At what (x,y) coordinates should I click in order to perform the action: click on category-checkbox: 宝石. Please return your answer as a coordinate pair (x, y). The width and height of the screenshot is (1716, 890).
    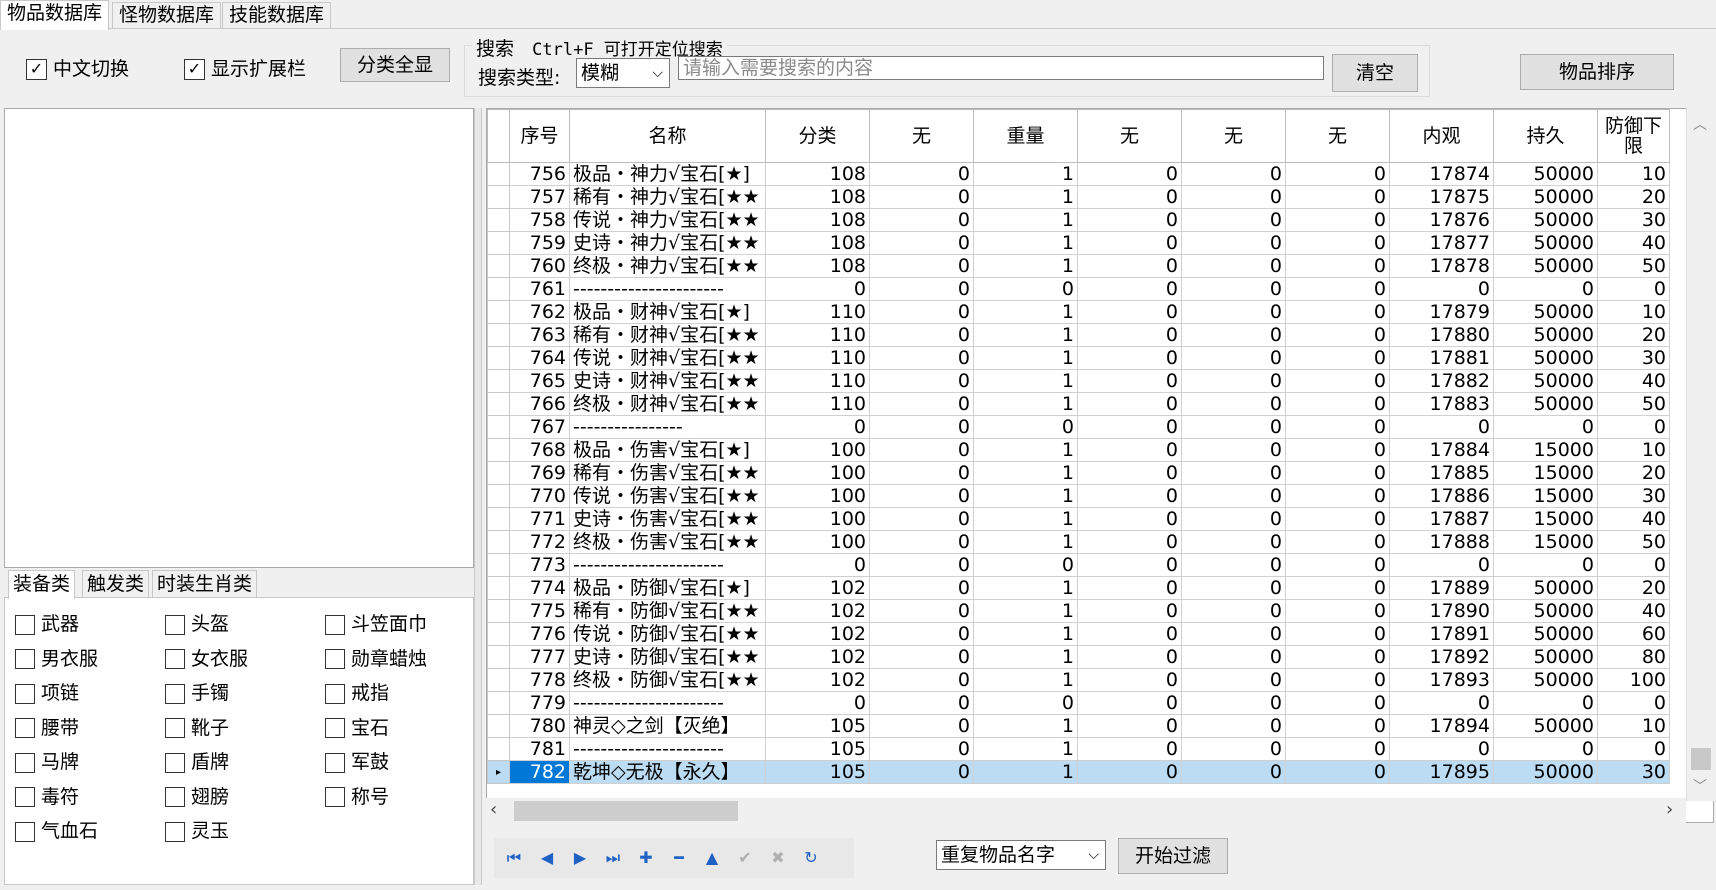
    Looking at the image, I should click on (357, 728).